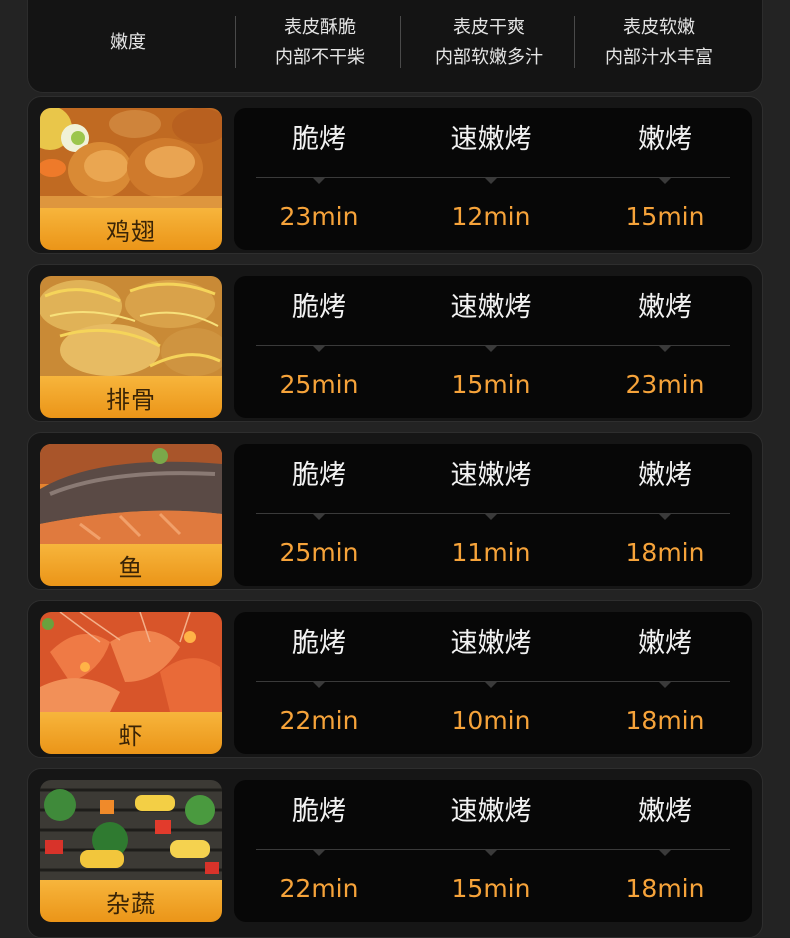 The image size is (790, 938). What do you see at coordinates (489, 43) in the screenshot?
I see `header-col-fast-tender: 表皮干爽 内部软嫩多汁` at bounding box center [489, 43].